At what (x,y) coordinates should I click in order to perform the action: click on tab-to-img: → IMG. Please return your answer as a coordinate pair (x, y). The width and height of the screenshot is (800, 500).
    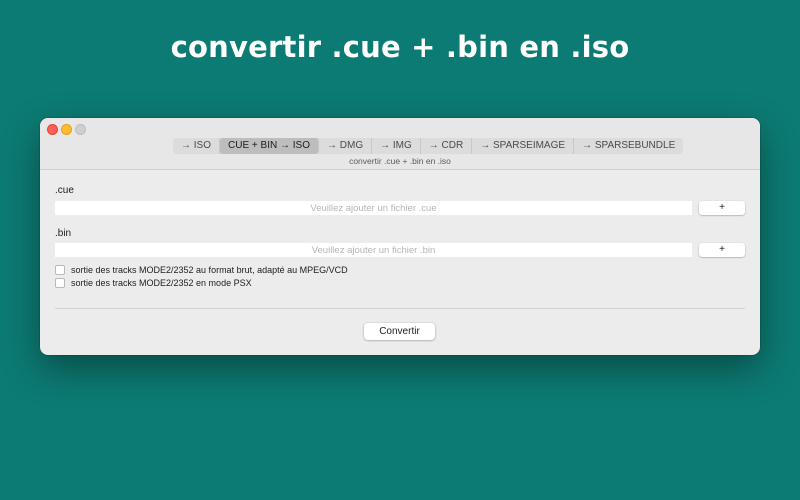
    Looking at the image, I should click on (396, 146).